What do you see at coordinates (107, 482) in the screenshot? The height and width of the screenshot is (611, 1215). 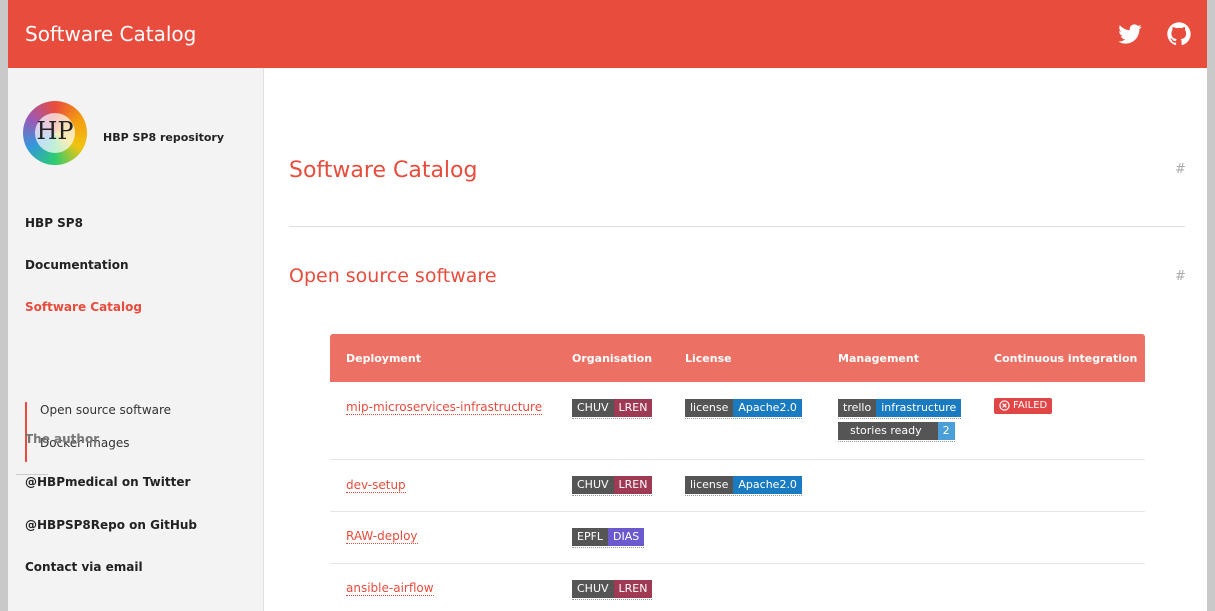 I see `sidebar-link-twitter: @HBPmedical on Twitter` at bounding box center [107, 482].